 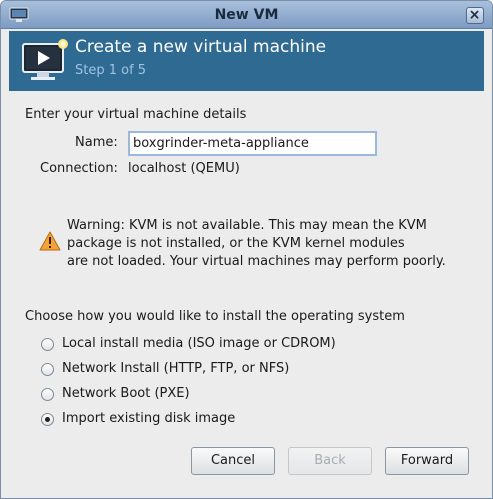 I want to click on radio-button-checked, so click(x=47, y=419).